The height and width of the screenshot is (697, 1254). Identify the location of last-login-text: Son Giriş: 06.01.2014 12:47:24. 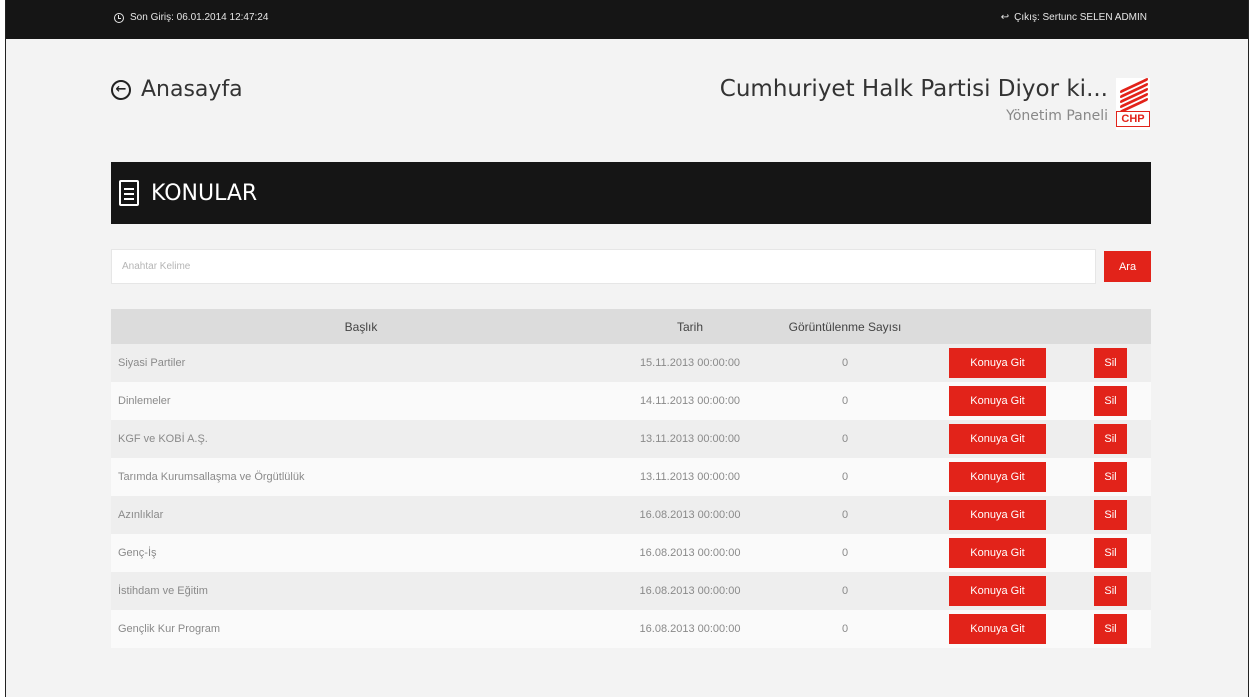
(199, 17).